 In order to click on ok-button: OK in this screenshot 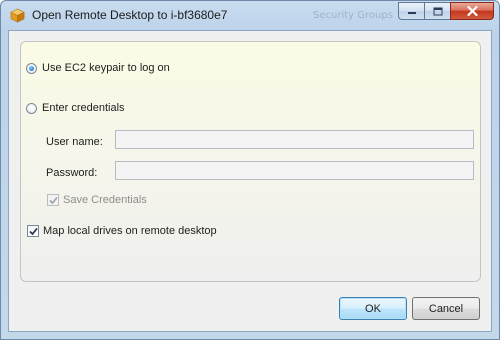, I will do `click(373, 308)`.